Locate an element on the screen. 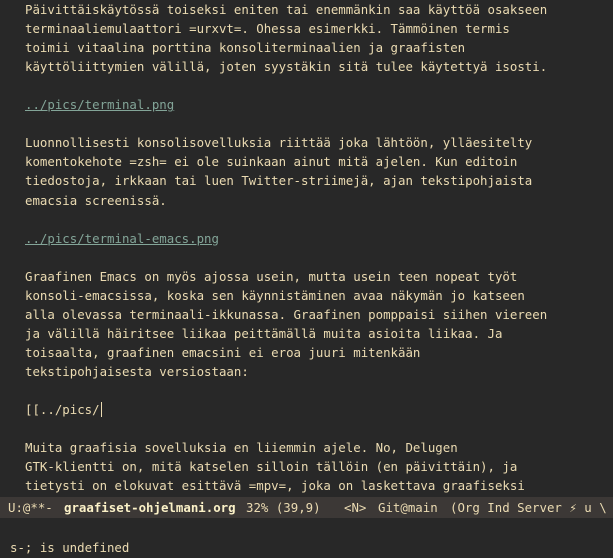 Image resolution: width=613 pixels, height=558 pixels. modeline-position: 32% (39,9) is located at coordinates (283, 507).